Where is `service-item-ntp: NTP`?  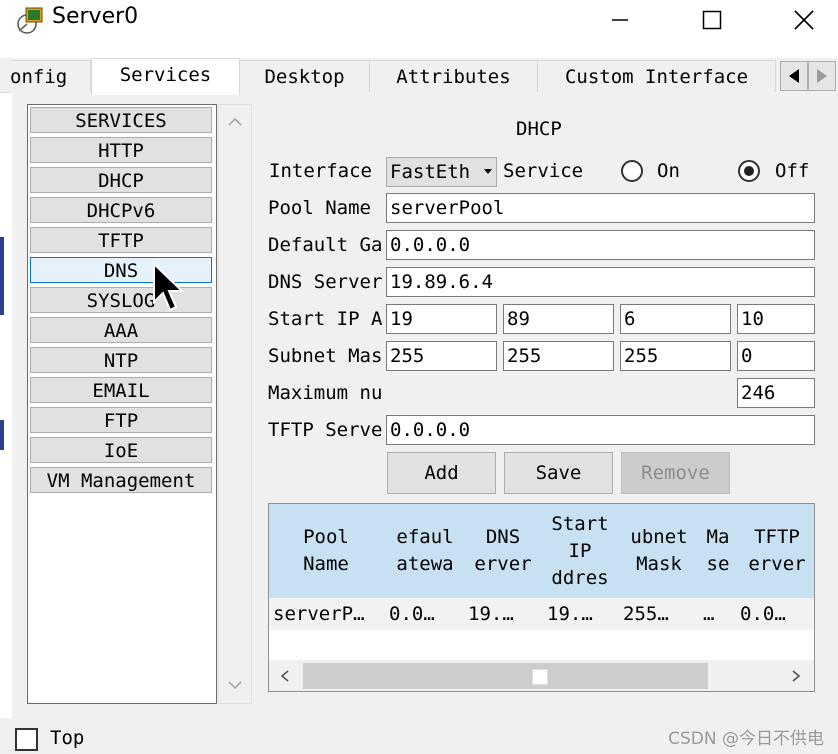
service-item-ntp: NTP is located at coordinates (121, 360).